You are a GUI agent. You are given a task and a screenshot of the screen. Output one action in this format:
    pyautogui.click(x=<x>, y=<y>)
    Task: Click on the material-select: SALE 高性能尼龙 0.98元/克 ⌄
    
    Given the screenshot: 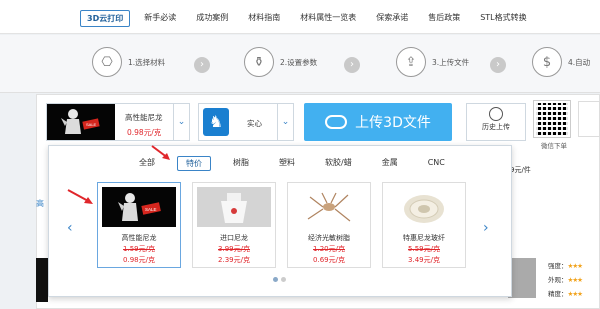 What is the action you would take?
    pyautogui.click(x=118, y=122)
    